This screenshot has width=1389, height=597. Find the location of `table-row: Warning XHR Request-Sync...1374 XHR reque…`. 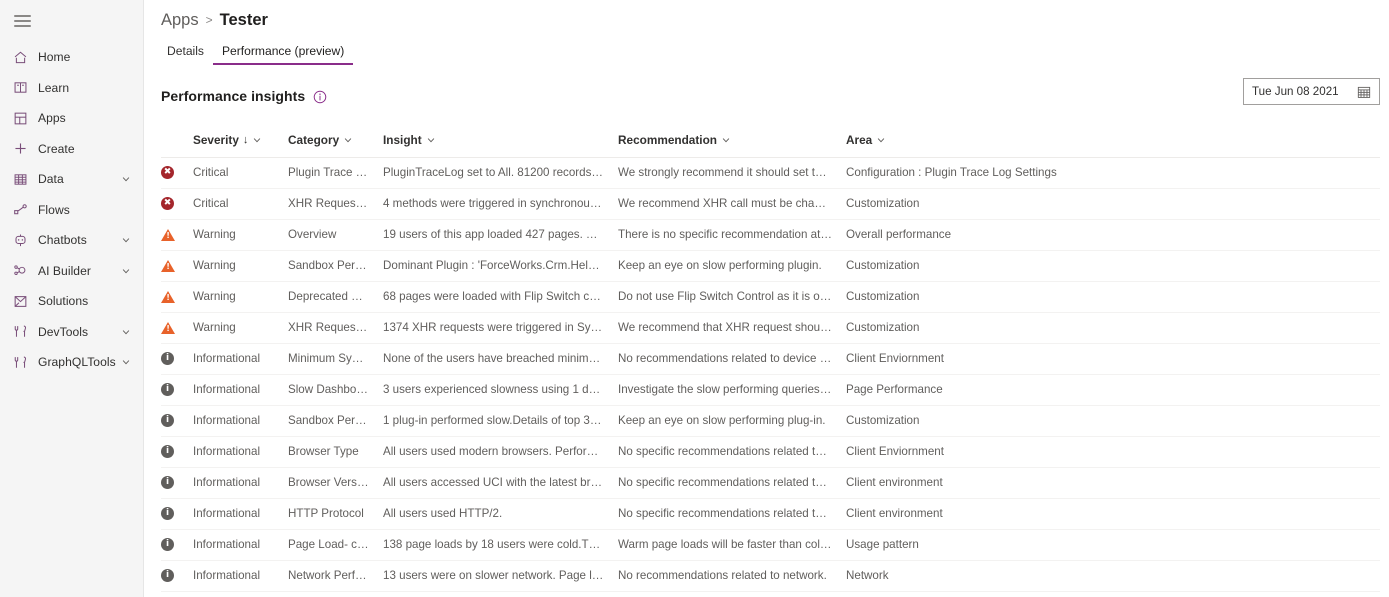

table-row: Warning XHR Request-Sync...1374 XHR reque… is located at coordinates (770, 328).